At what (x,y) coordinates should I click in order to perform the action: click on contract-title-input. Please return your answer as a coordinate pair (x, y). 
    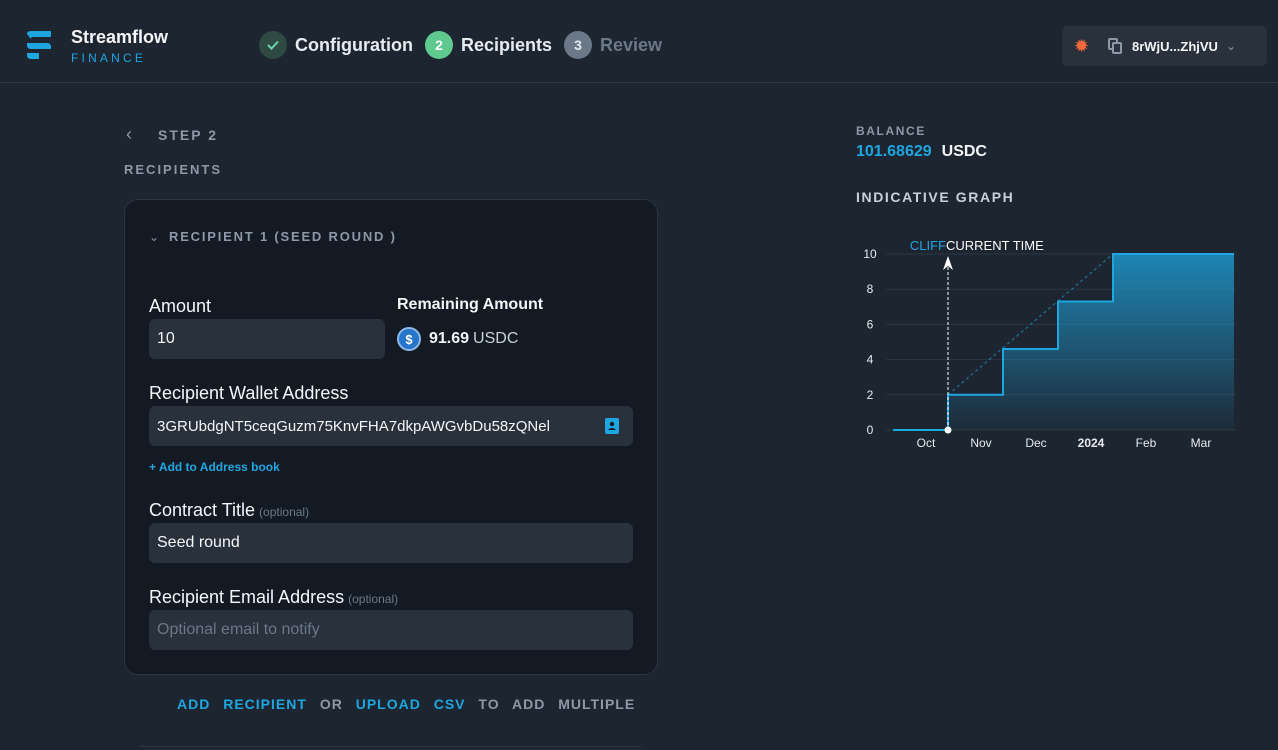
    Looking at the image, I should click on (391, 543).